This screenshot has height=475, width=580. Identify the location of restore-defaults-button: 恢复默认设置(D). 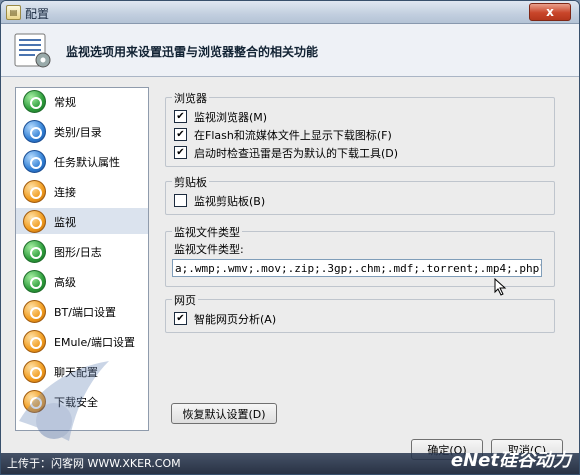
(224, 413).